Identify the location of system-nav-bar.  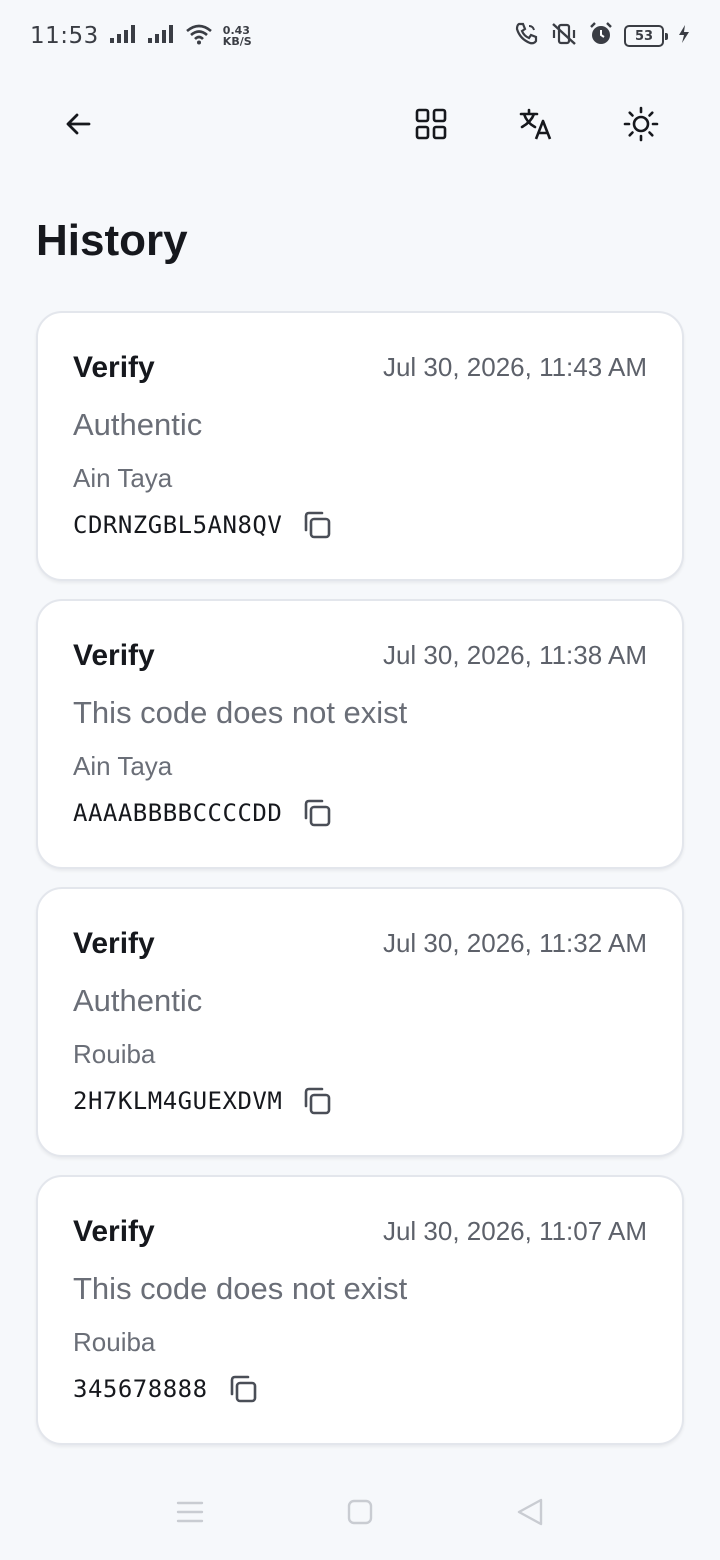
(360, 1512).